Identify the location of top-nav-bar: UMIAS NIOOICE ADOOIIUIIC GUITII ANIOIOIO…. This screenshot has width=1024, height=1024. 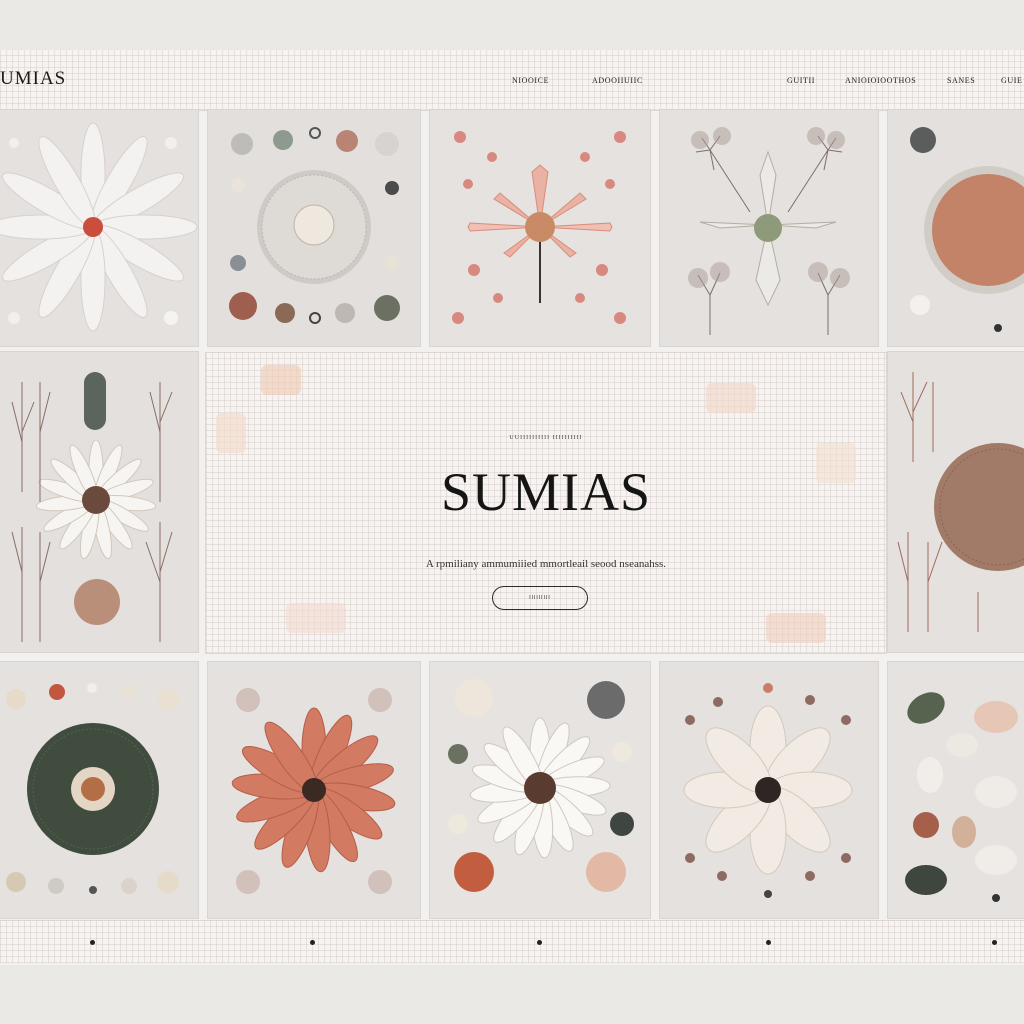
(512, 80).